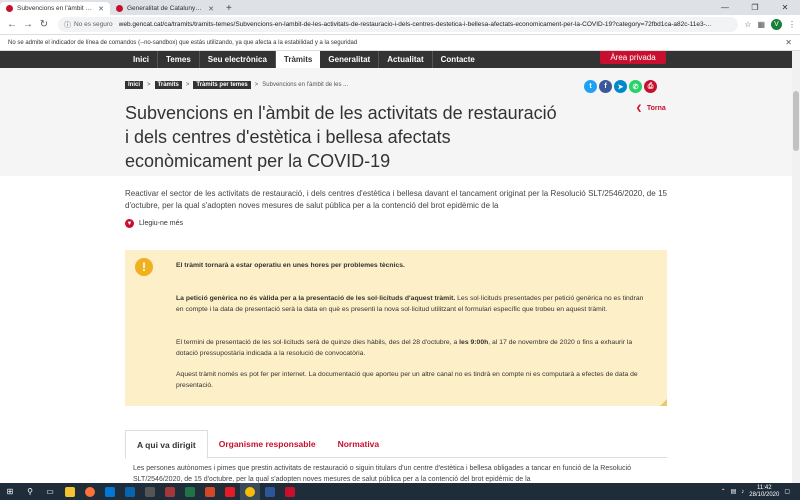 The height and width of the screenshot is (500, 800). Describe the element at coordinates (474, 342) in the screenshot. I see `notice-bold-text: les 9:00h` at that location.